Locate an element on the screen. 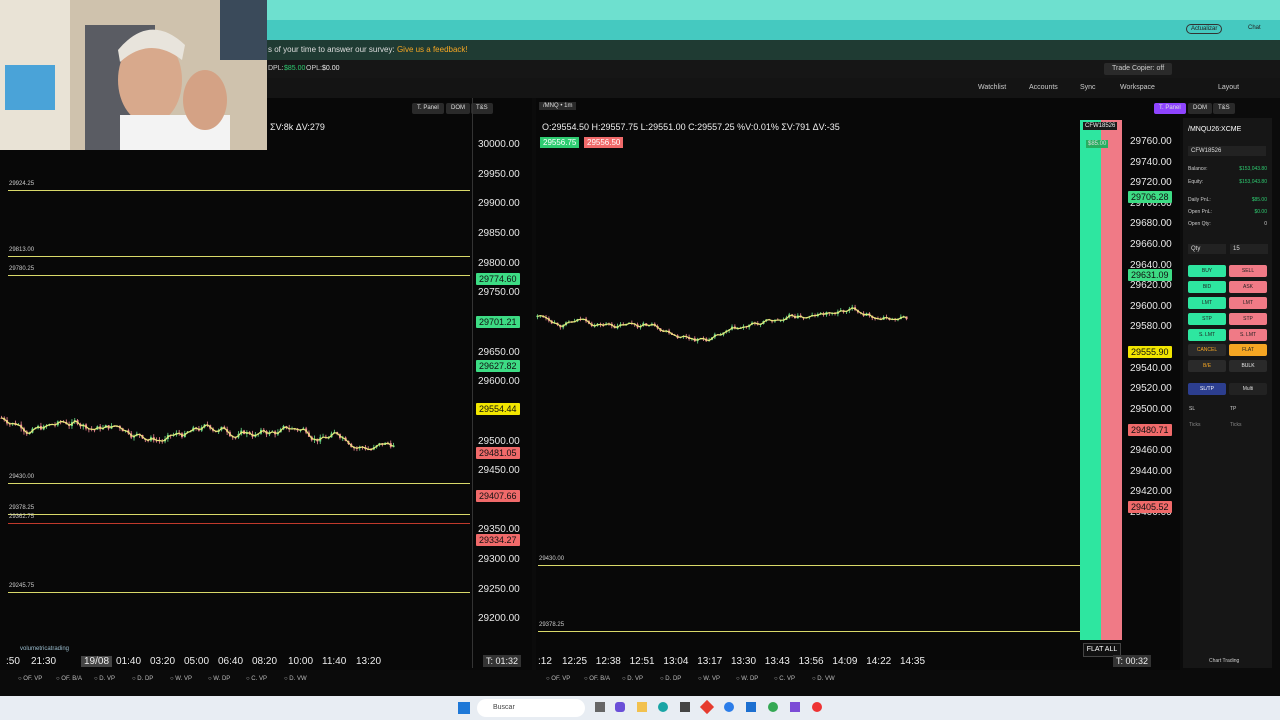 The width and height of the screenshot is (1280, 720). store-icon is located at coordinates (685, 707).